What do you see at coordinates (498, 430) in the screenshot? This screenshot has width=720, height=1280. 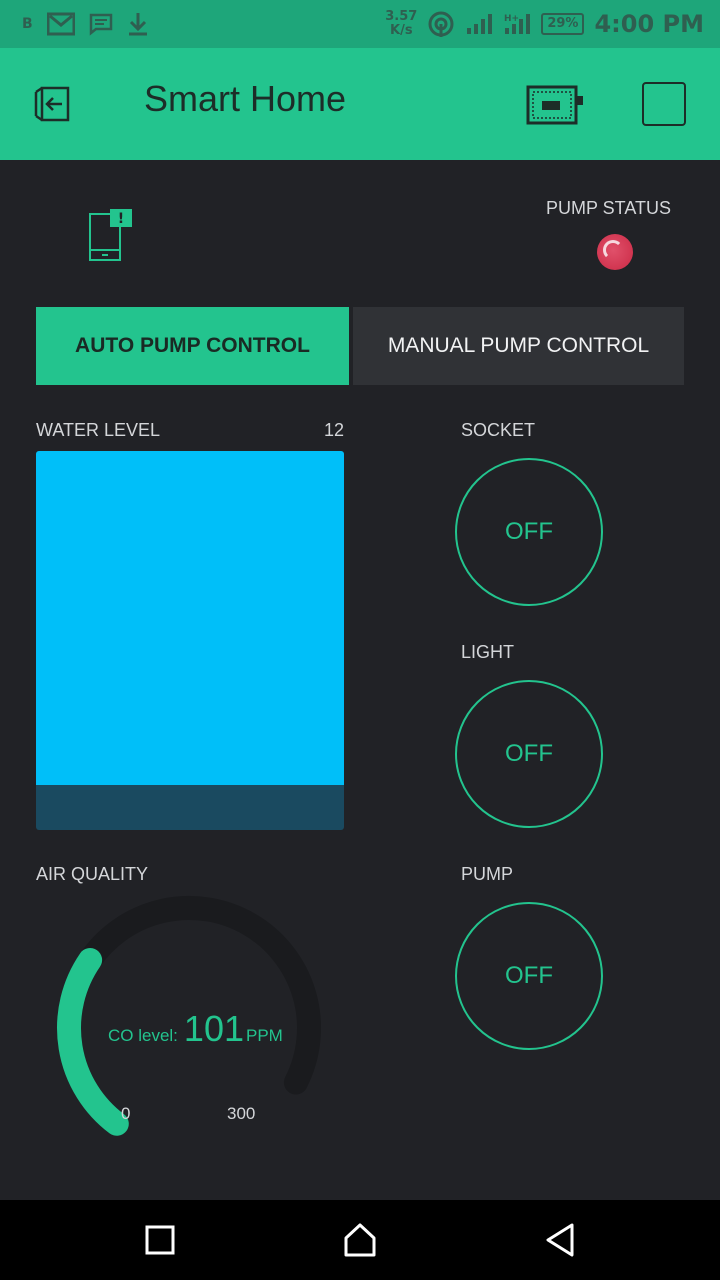 I see `socket-label: SOCKET` at bounding box center [498, 430].